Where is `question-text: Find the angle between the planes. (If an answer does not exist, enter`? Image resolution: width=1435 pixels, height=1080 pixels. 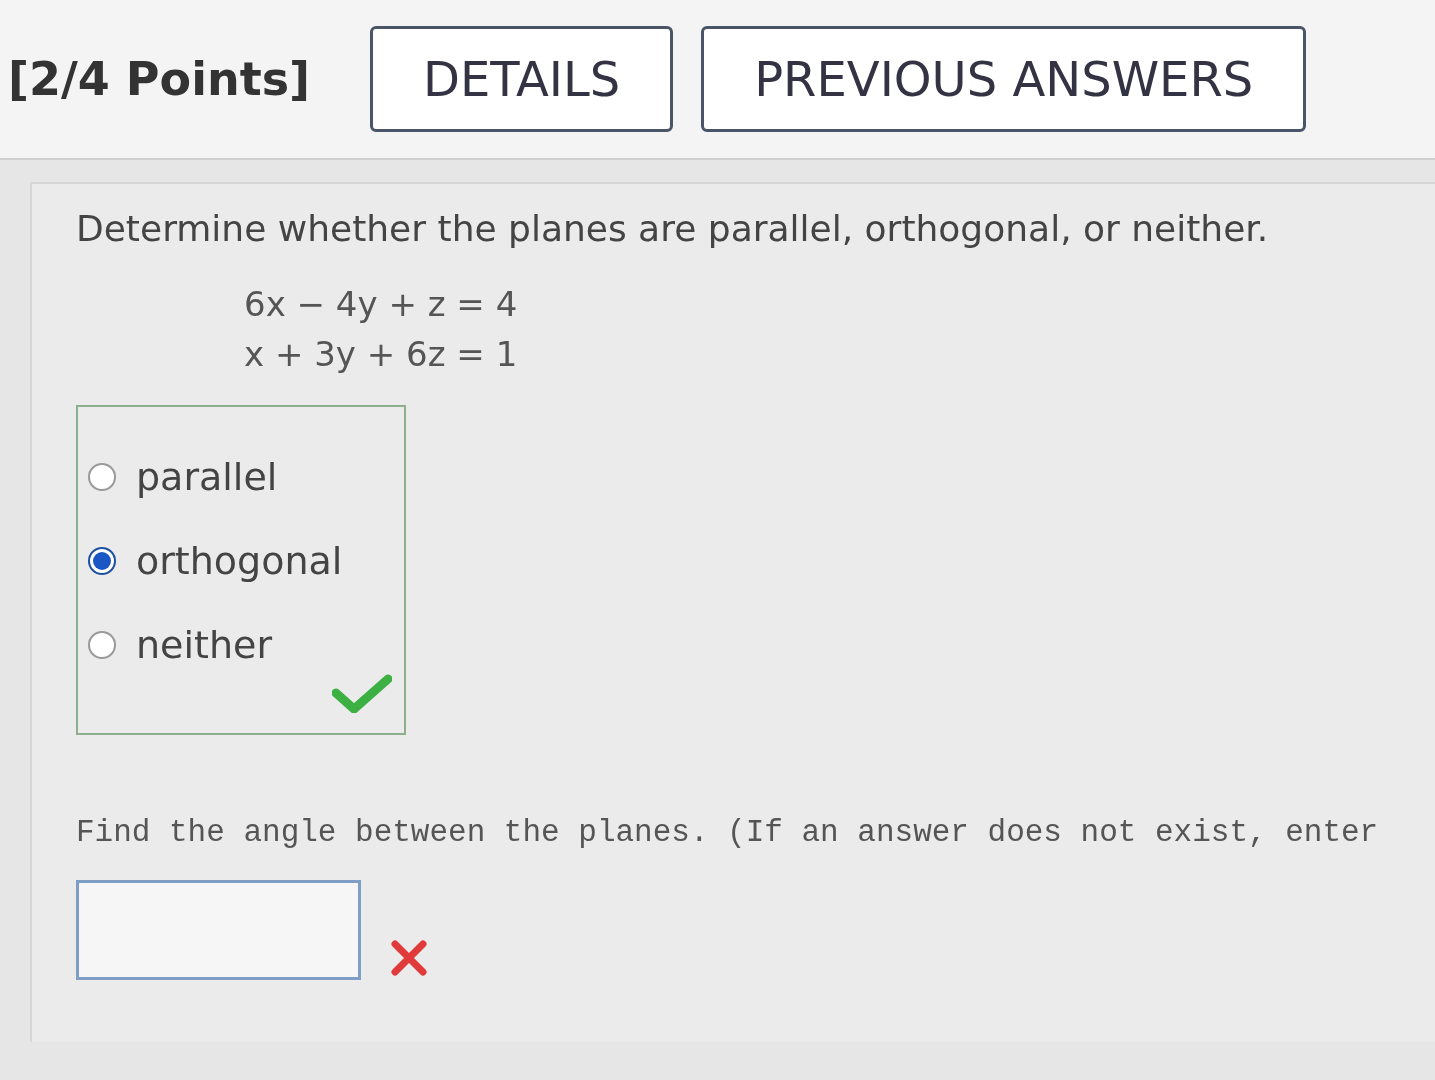 question-text: Find the angle between the planes. (If an answer does not exist, enter is located at coordinates (728, 832).